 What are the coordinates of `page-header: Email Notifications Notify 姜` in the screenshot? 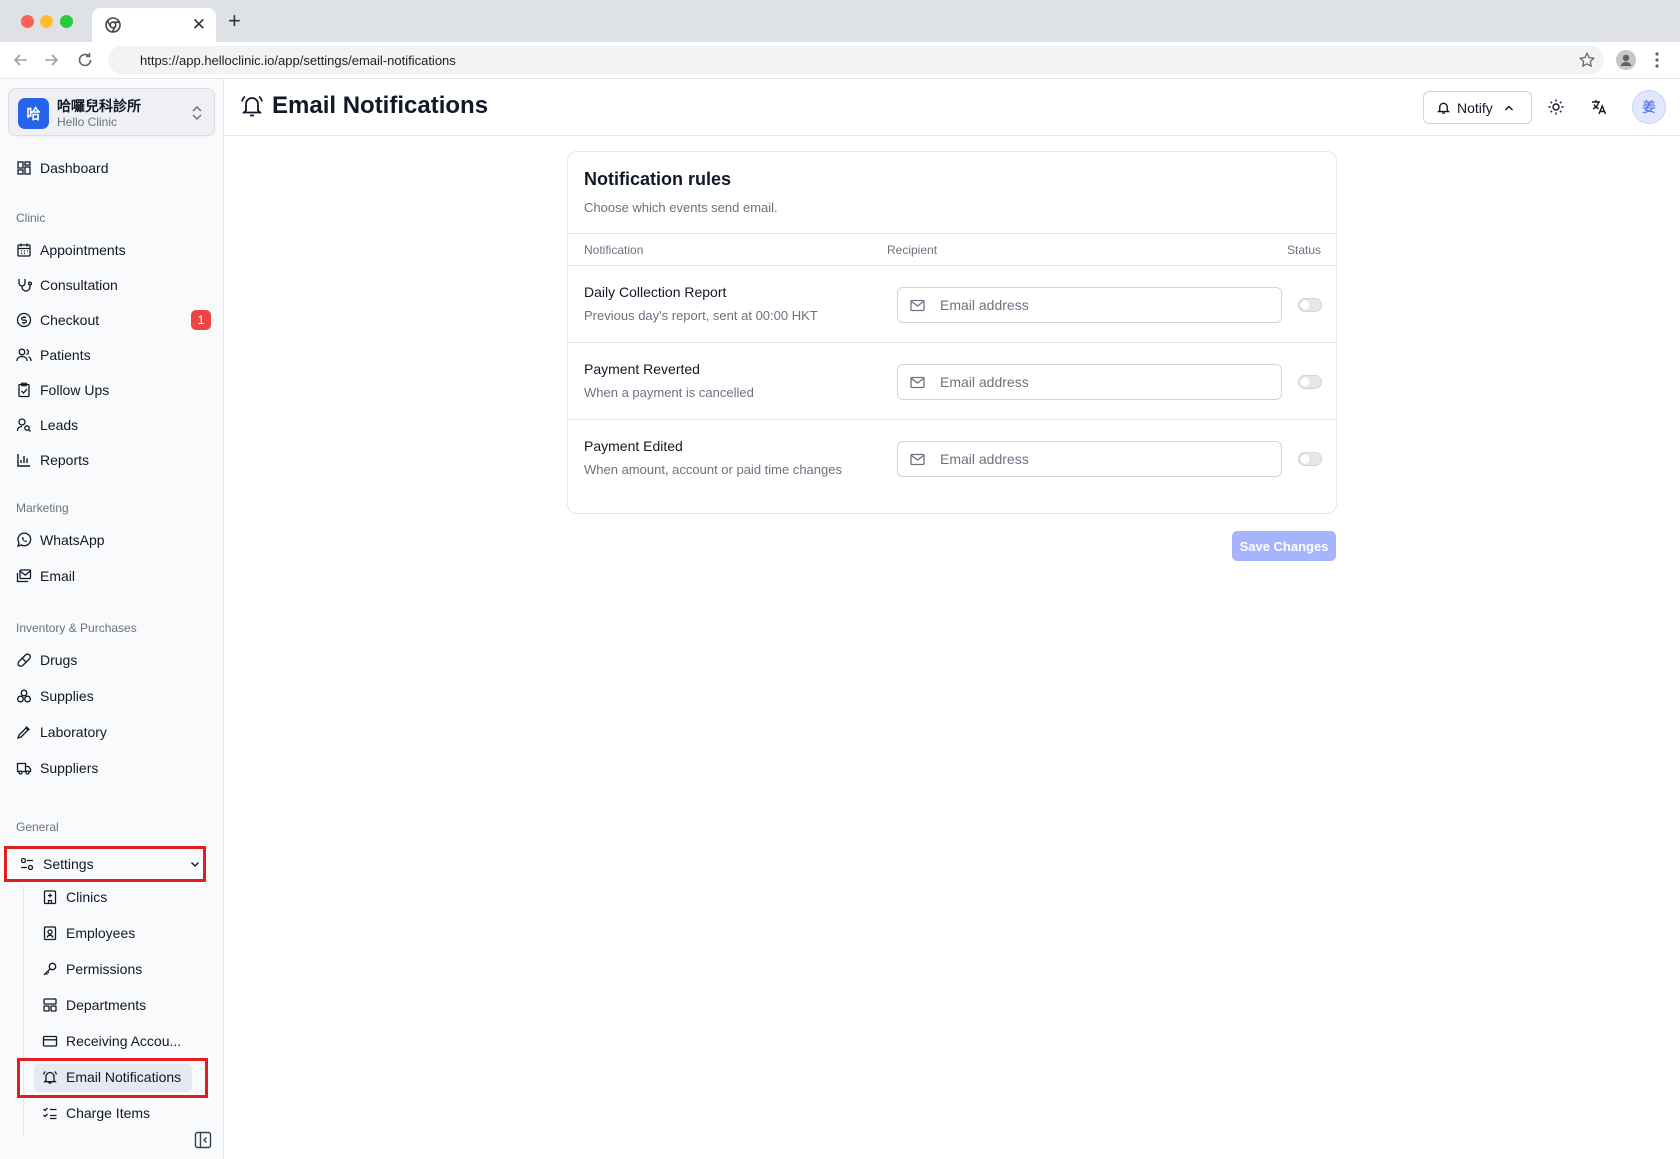 It's located at (952, 107).